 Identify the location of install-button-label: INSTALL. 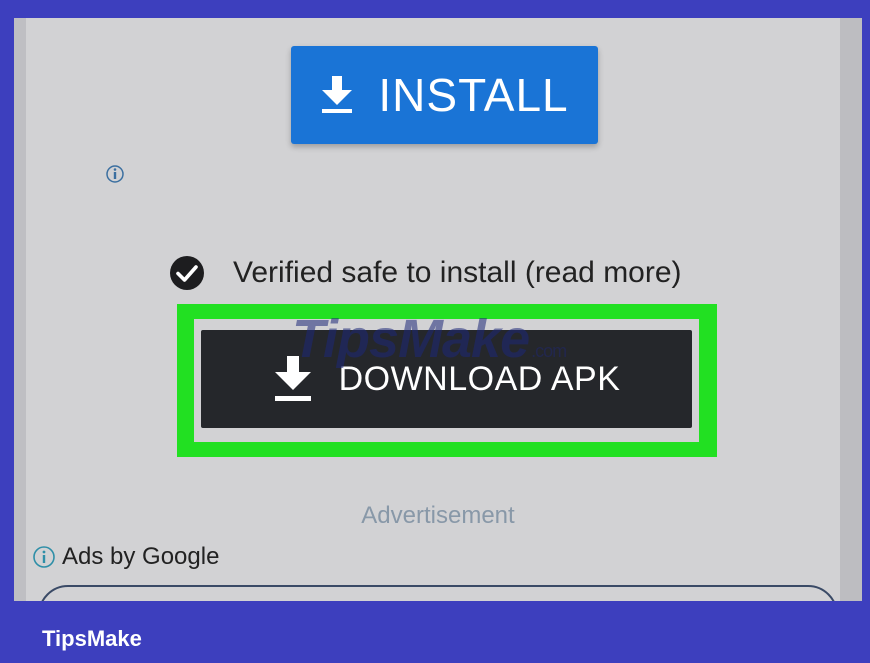
(473, 95).